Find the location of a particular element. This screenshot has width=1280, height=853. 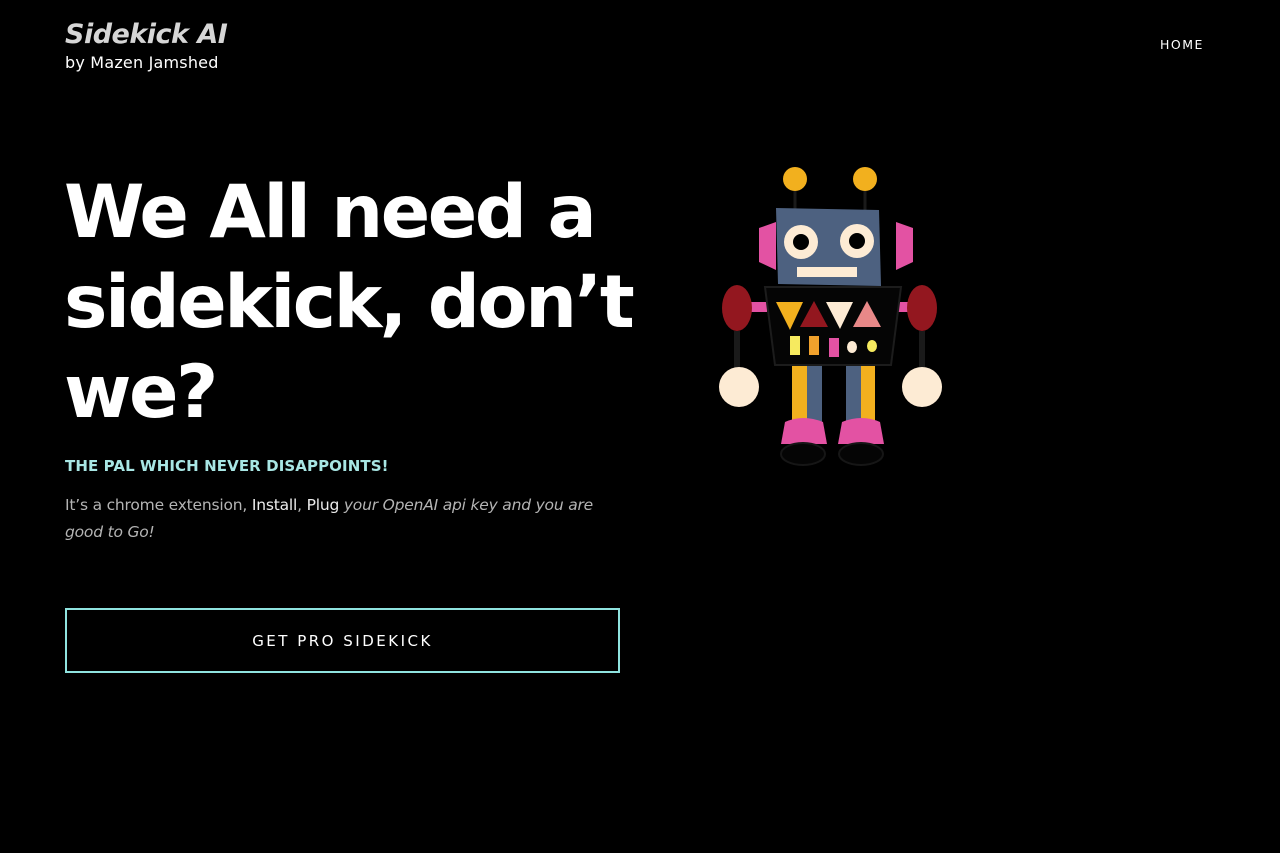

hero-title: We All need a sidekick, don’t we? is located at coordinates (364, 303).